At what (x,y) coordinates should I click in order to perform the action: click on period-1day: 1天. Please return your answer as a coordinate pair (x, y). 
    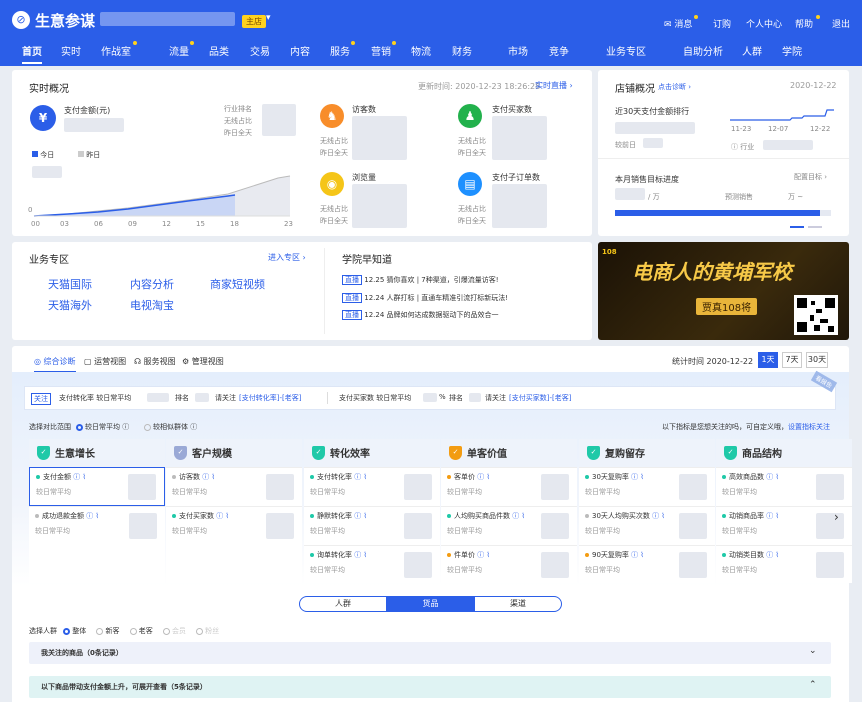
    Looking at the image, I should click on (768, 360).